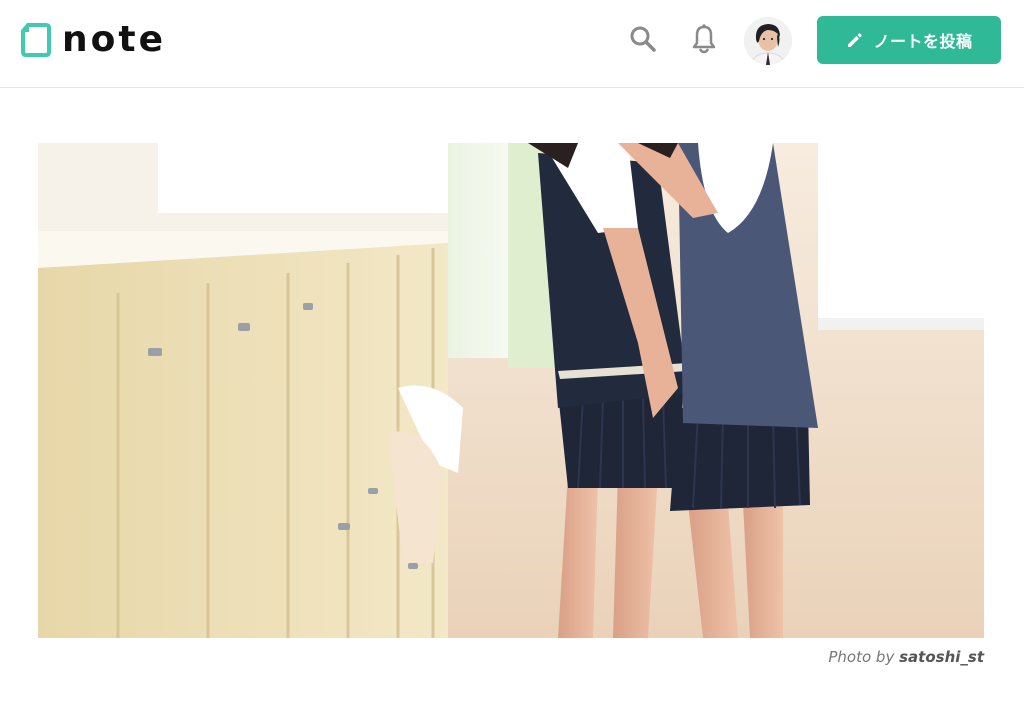 This screenshot has height=724, width=1024. Describe the element at coordinates (941, 657) in the screenshot. I see `photo-credit-author: satoshi_st` at that location.